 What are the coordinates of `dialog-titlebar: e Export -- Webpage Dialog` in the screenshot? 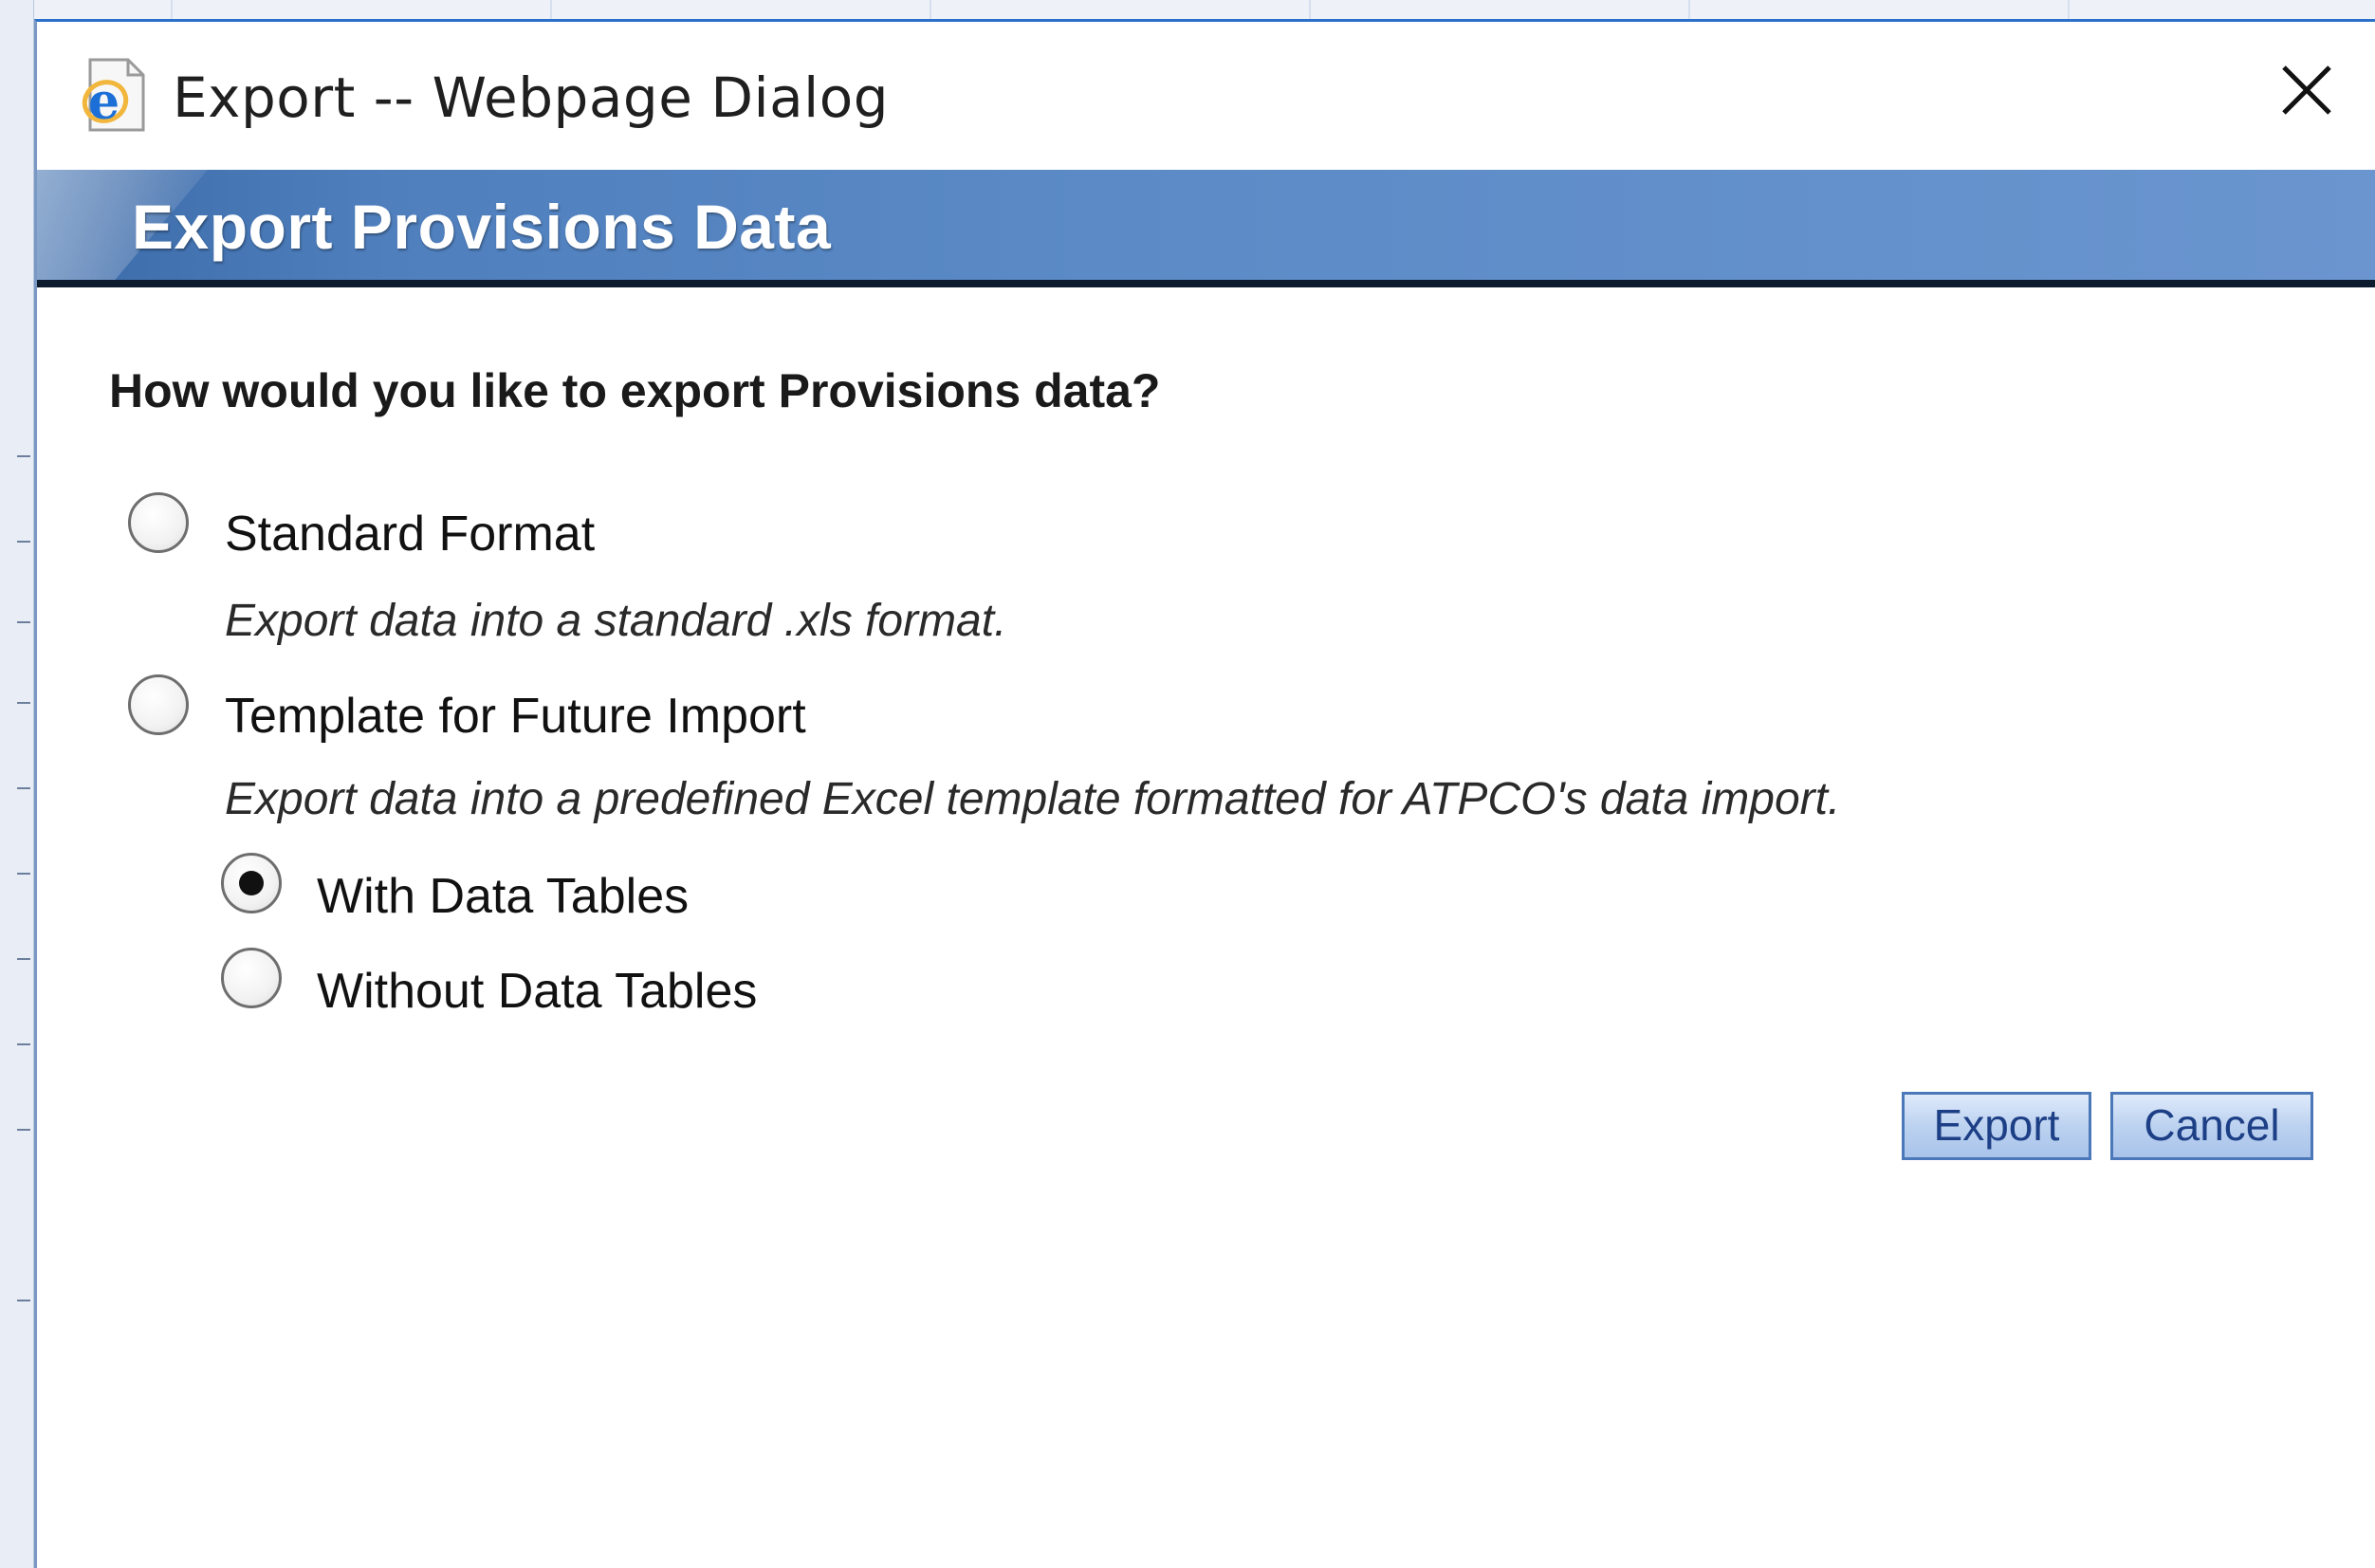 It's located at (1206, 96).